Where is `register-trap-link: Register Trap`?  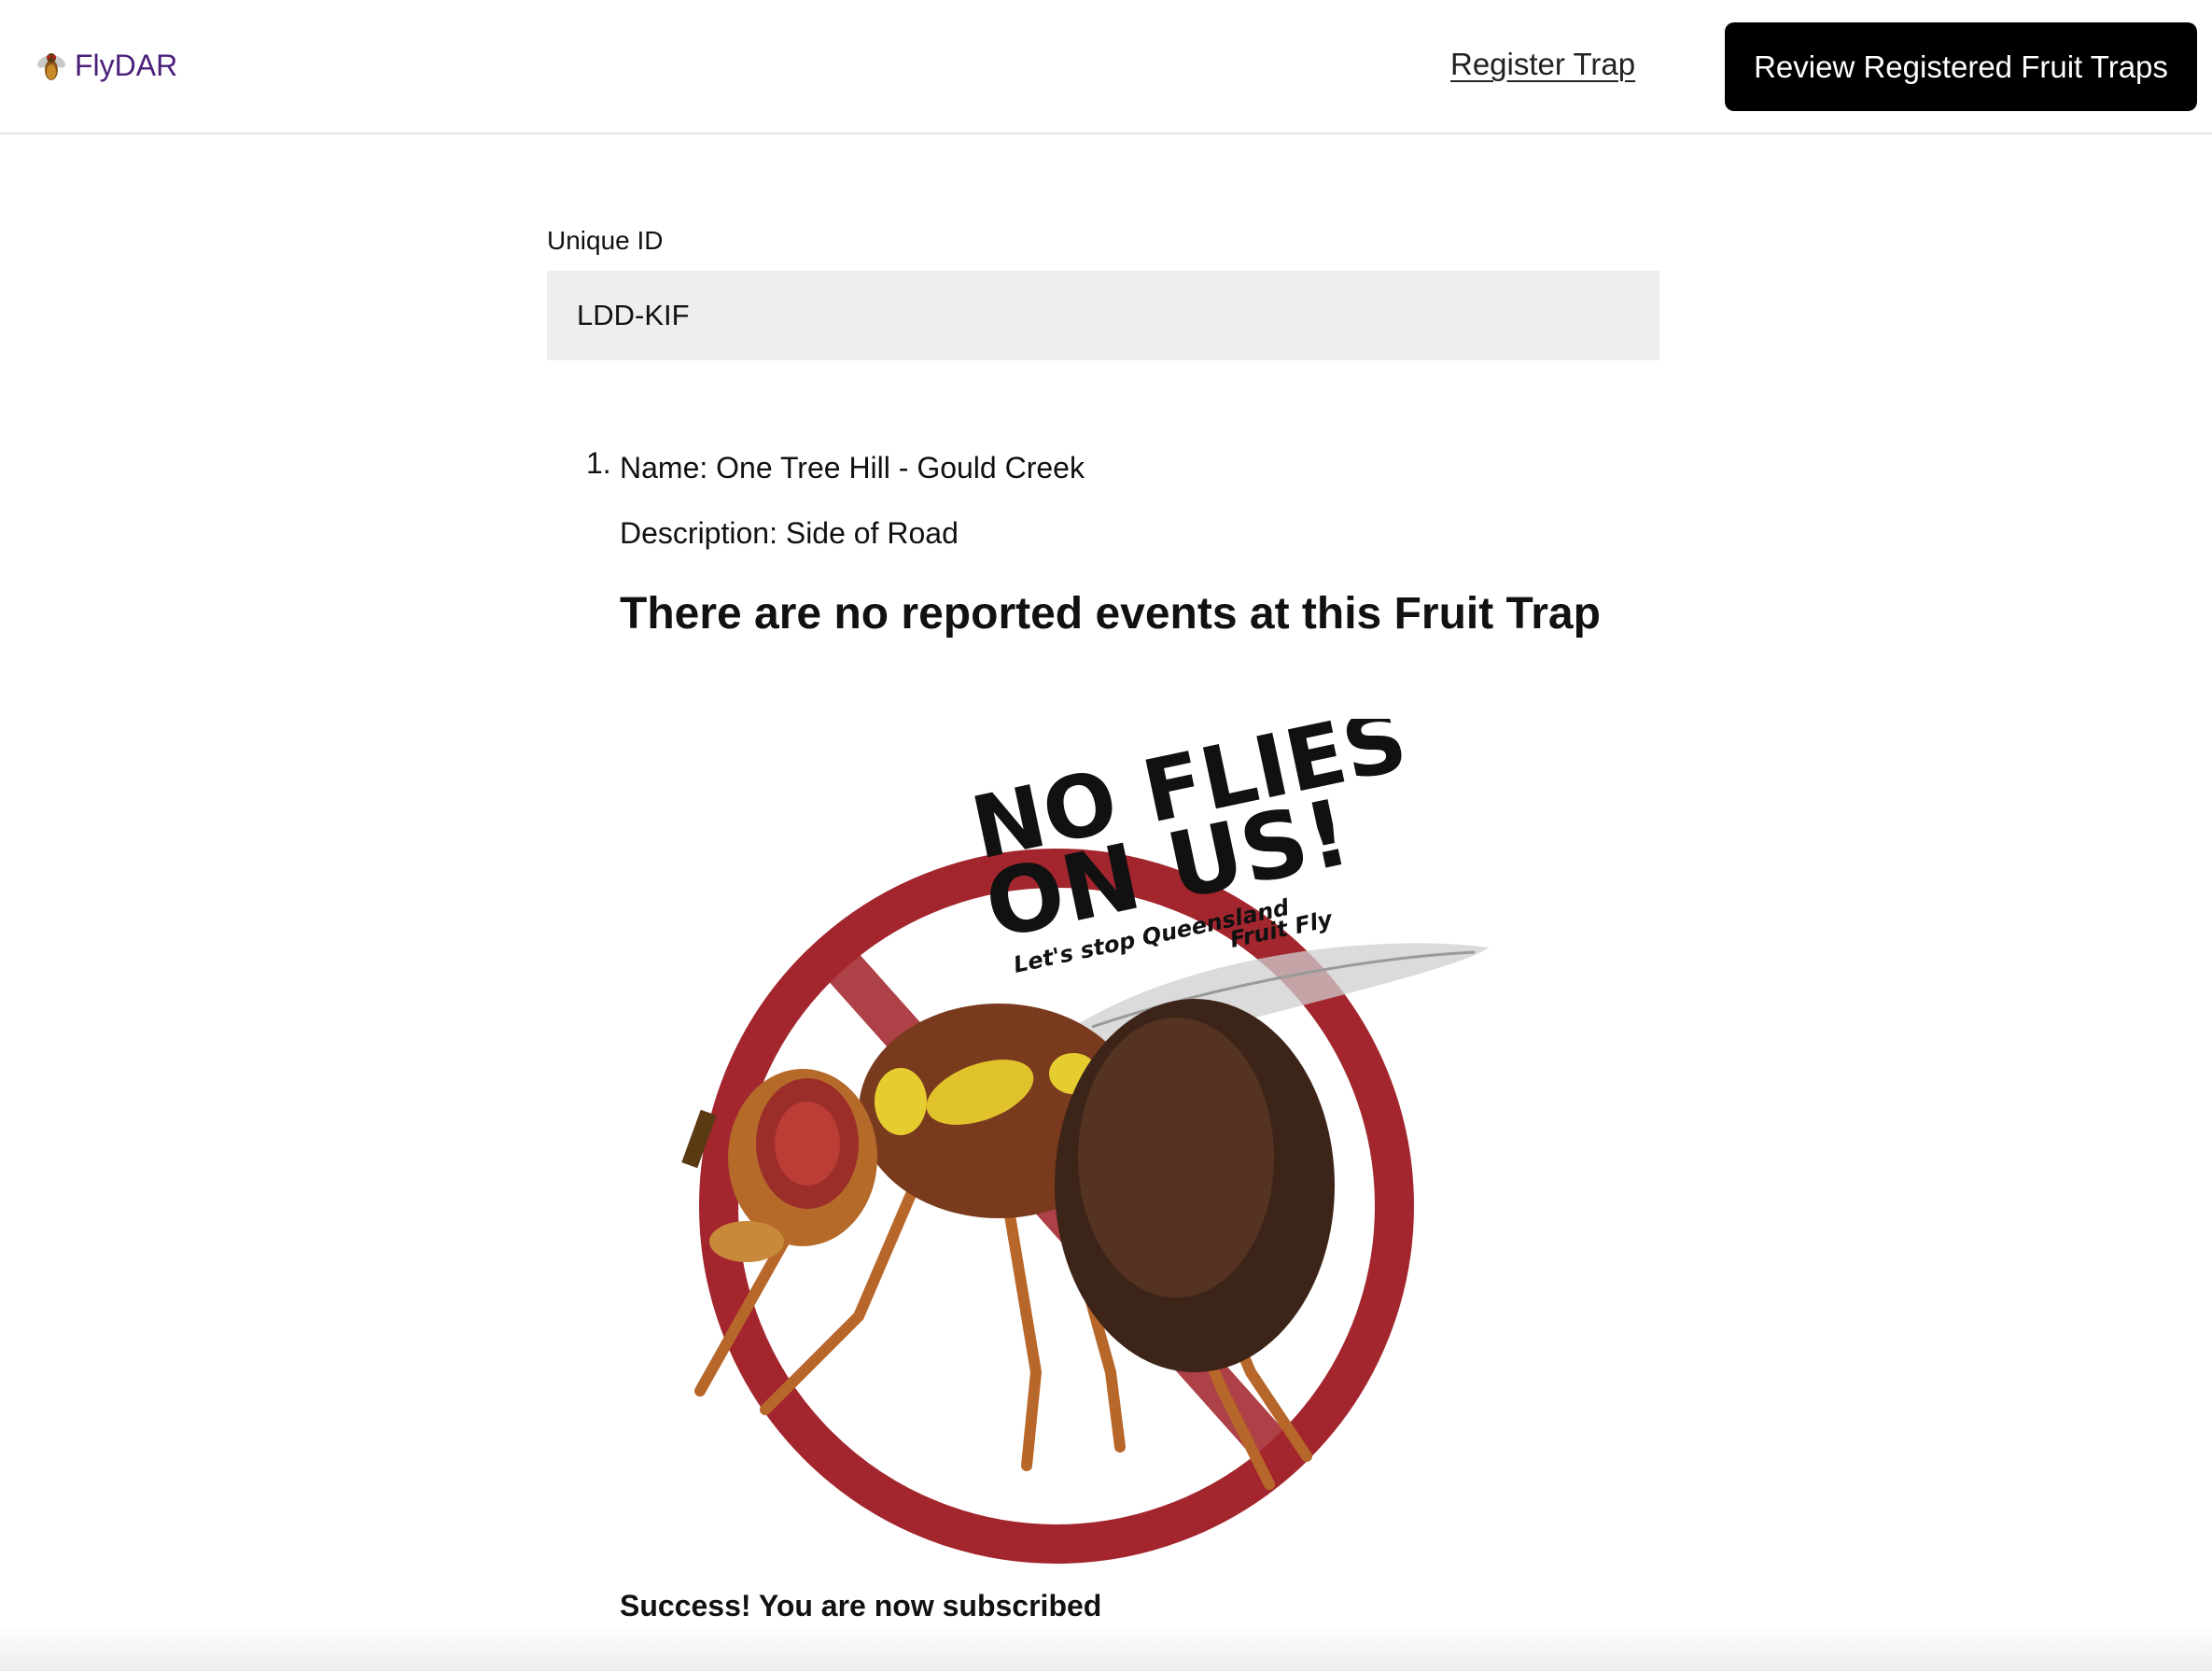
register-trap-link: Register Trap is located at coordinates (1542, 64).